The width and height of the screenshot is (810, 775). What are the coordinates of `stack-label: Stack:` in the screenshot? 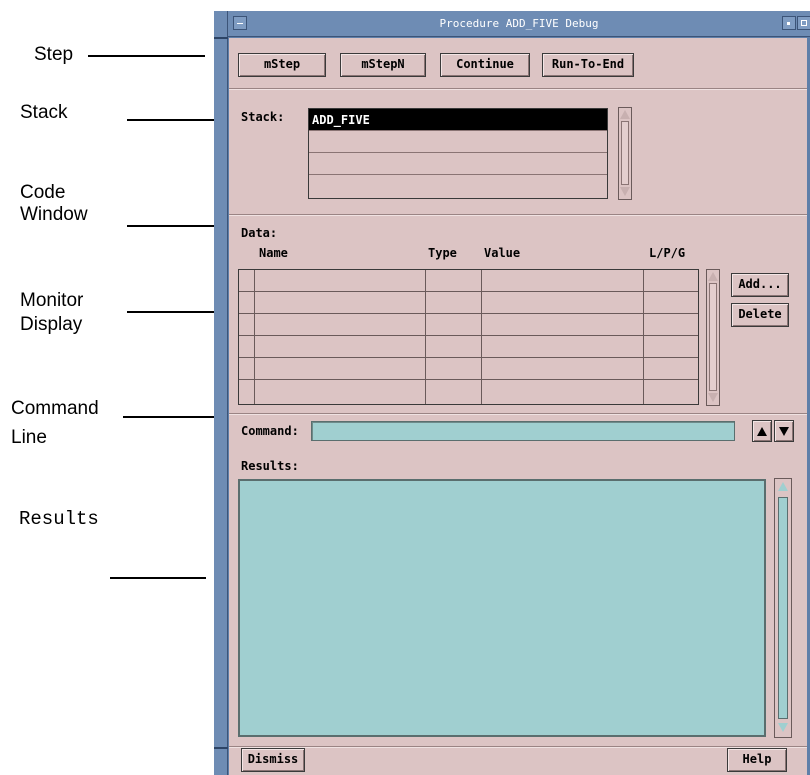 It's located at (263, 117).